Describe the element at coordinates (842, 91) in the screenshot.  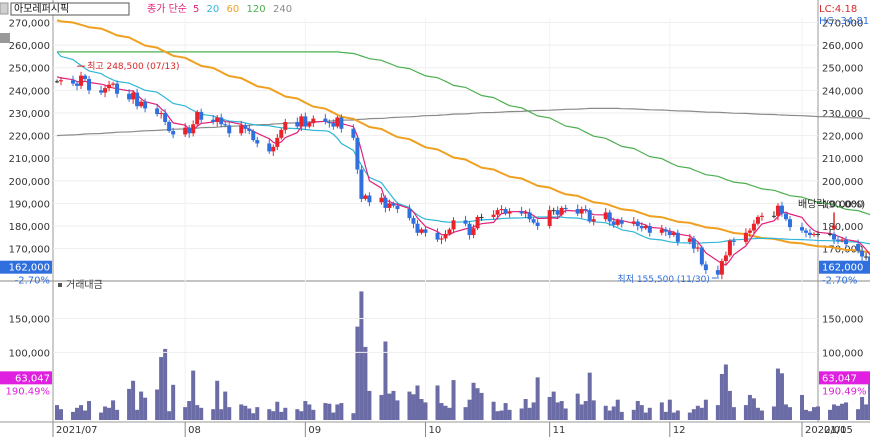
I see `price-tick-right: 240,000` at that location.